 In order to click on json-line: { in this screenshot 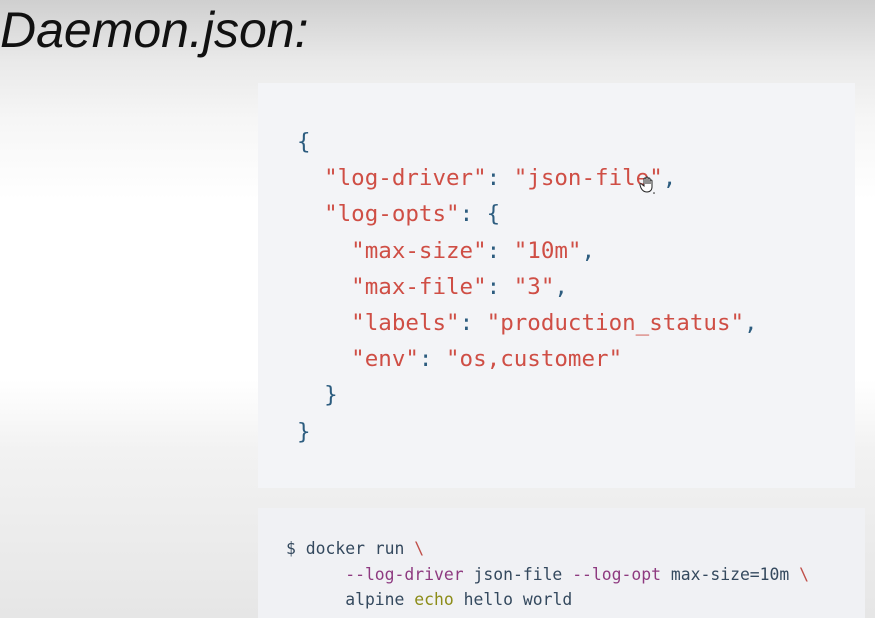, I will do `click(527, 142)`.